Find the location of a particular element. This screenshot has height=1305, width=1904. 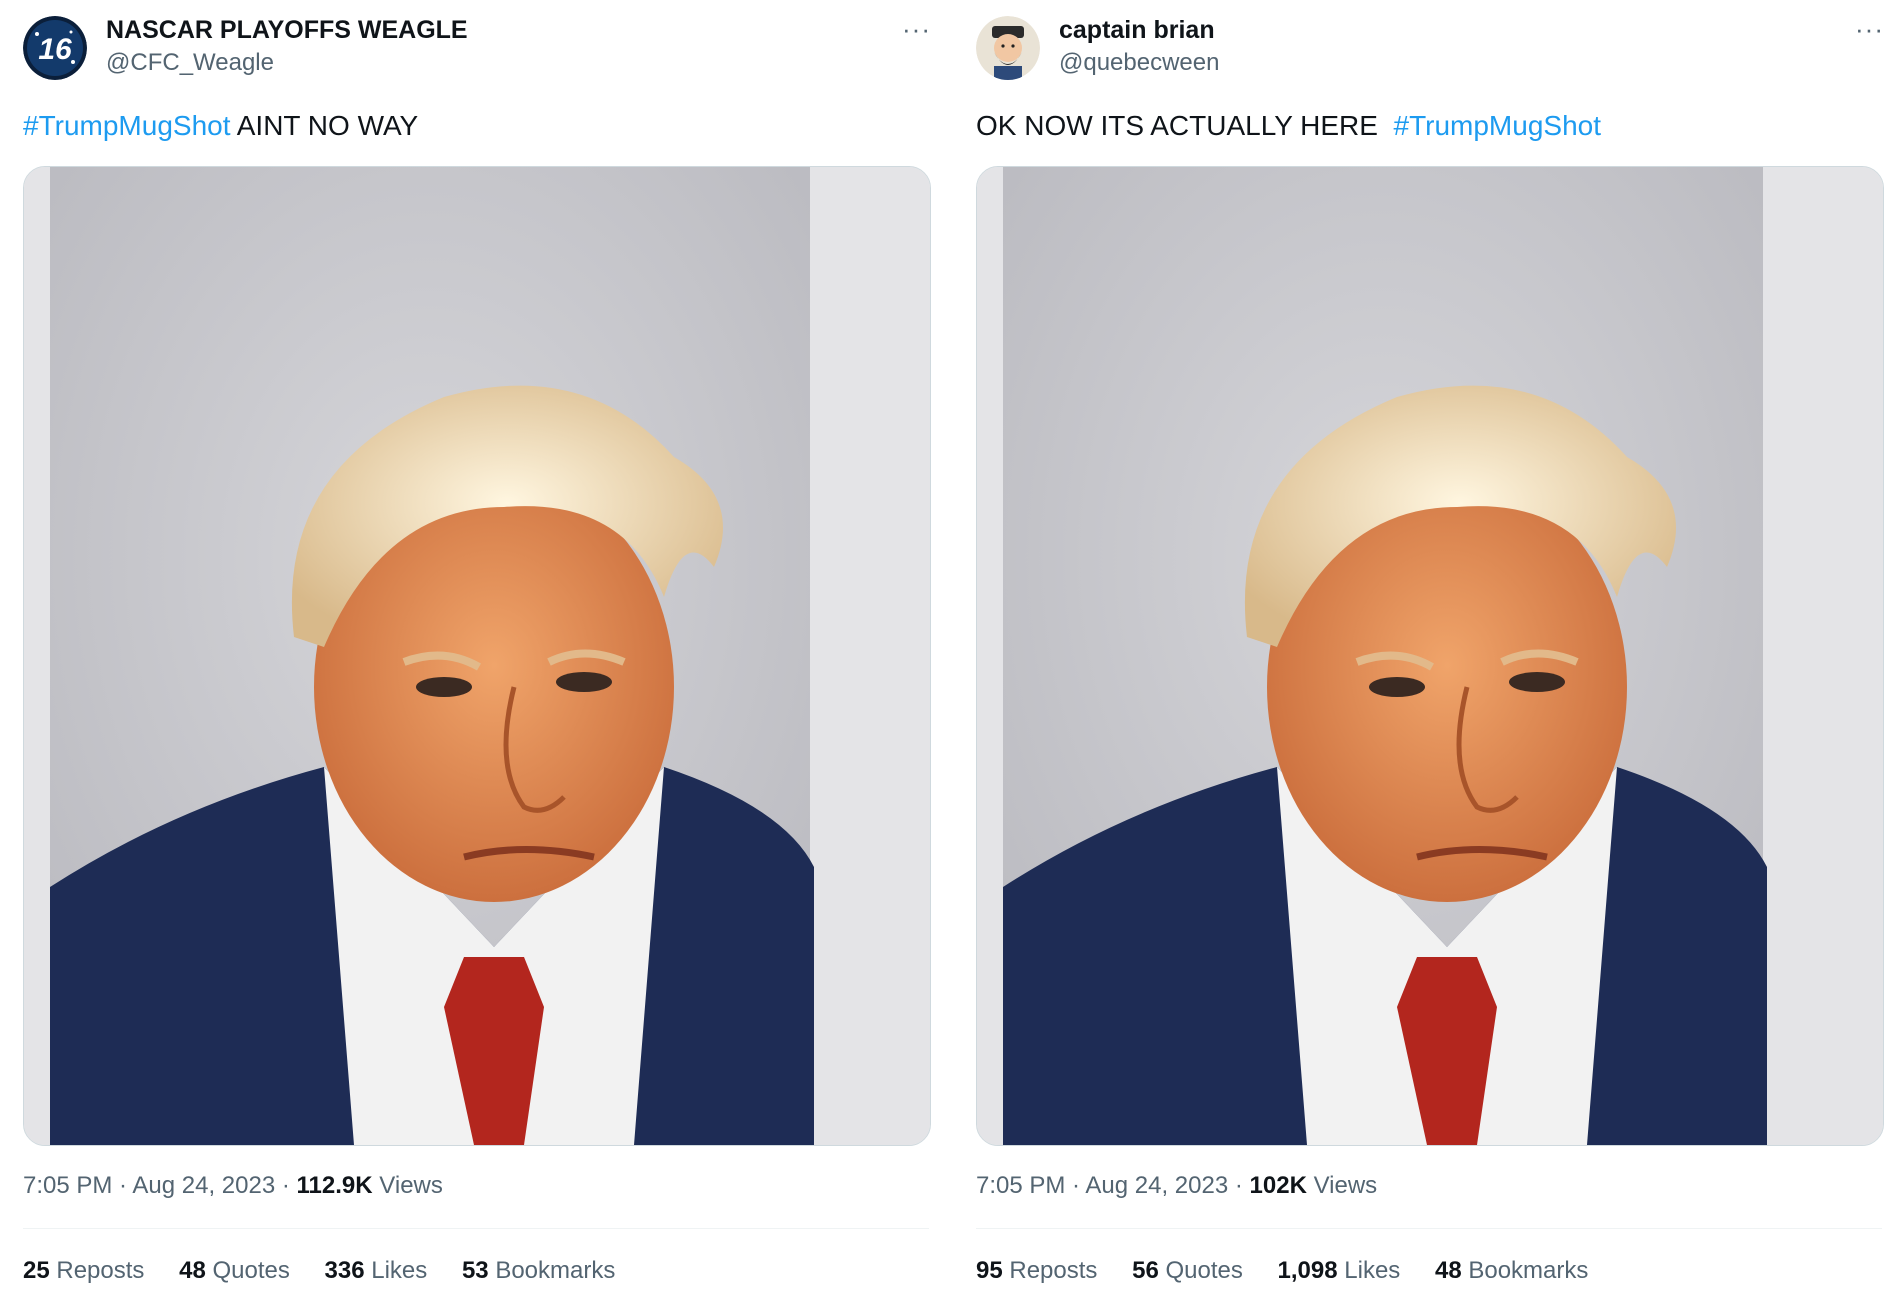

svg-text: 16 is located at coordinates (55, 49).